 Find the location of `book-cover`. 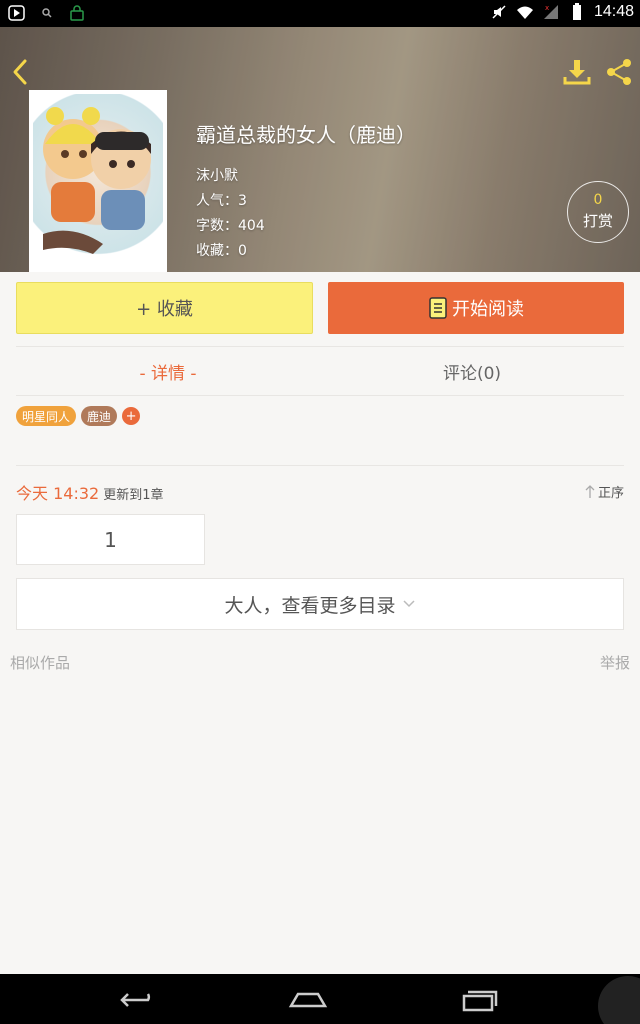

book-cover is located at coordinates (98, 181).